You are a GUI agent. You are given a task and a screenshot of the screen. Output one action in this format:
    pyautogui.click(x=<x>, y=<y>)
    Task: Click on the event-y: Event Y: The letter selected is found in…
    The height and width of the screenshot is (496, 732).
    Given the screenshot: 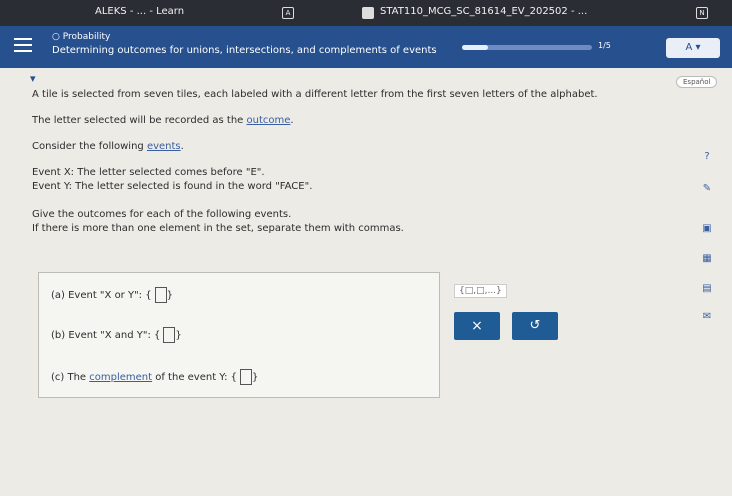 What is the action you would take?
    pyautogui.click(x=172, y=186)
    